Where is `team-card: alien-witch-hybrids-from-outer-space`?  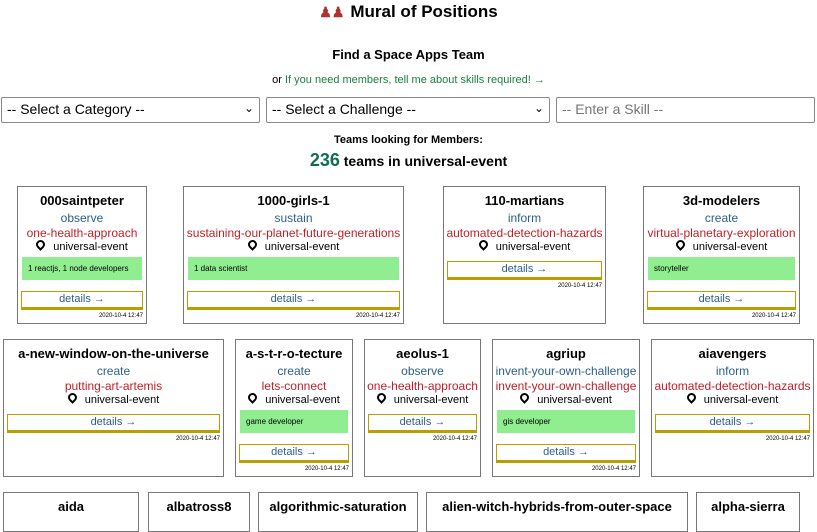
team-card: alien-witch-hybrids-from-outer-space is located at coordinates (557, 512).